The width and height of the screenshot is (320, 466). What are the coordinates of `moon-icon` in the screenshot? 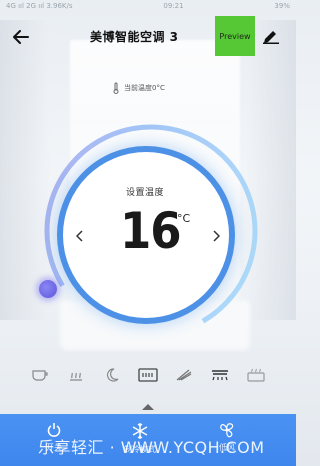 It's located at (112, 375).